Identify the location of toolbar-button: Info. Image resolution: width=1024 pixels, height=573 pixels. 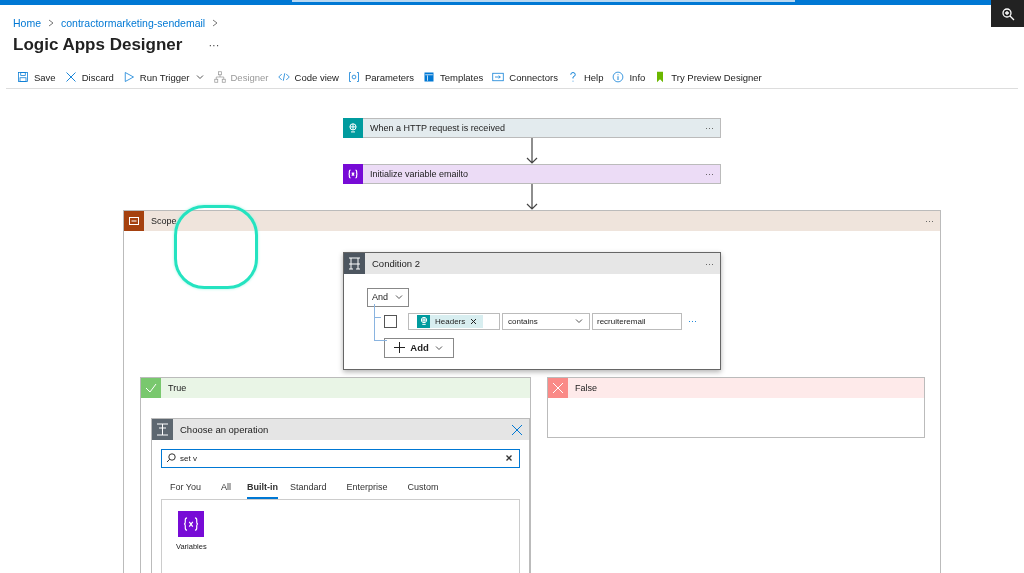
(629, 77).